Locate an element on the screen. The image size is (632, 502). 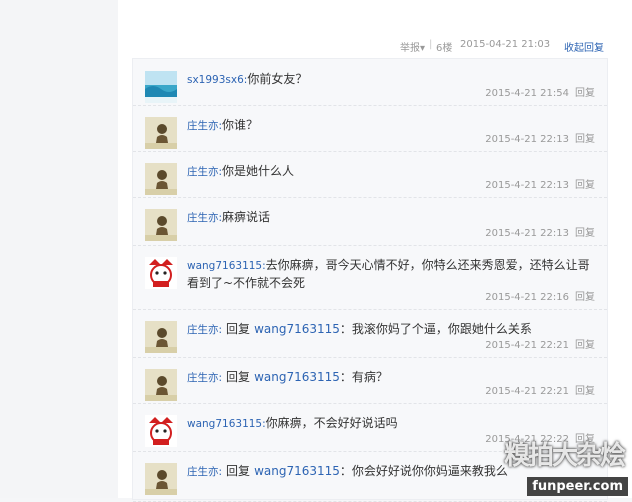
reply-meta: 2015-4-21 21:54 回复 is located at coordinates (540, 91).